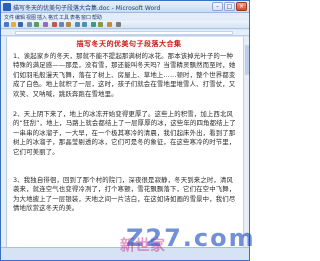  I want to click on save-icon, so click(20, 24).